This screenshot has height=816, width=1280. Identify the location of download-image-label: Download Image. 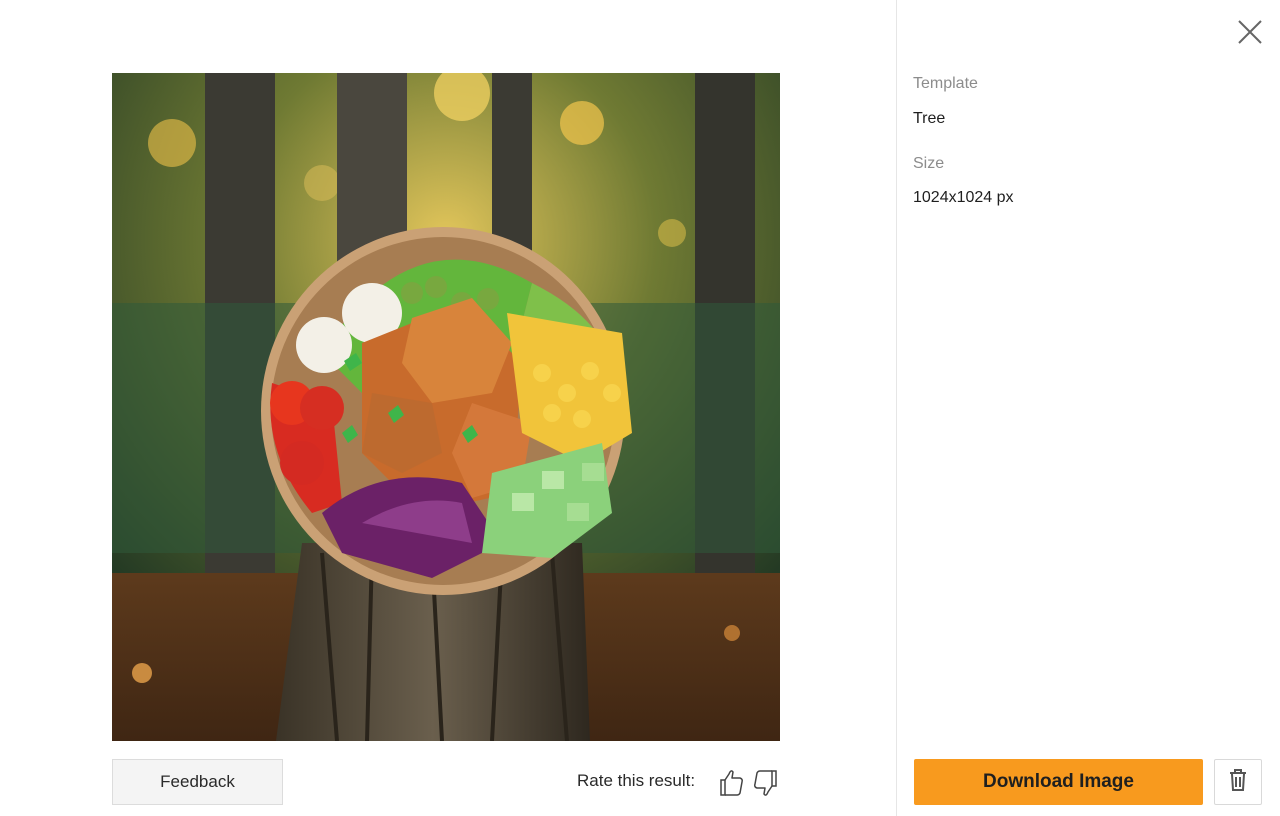
(1058, 781).